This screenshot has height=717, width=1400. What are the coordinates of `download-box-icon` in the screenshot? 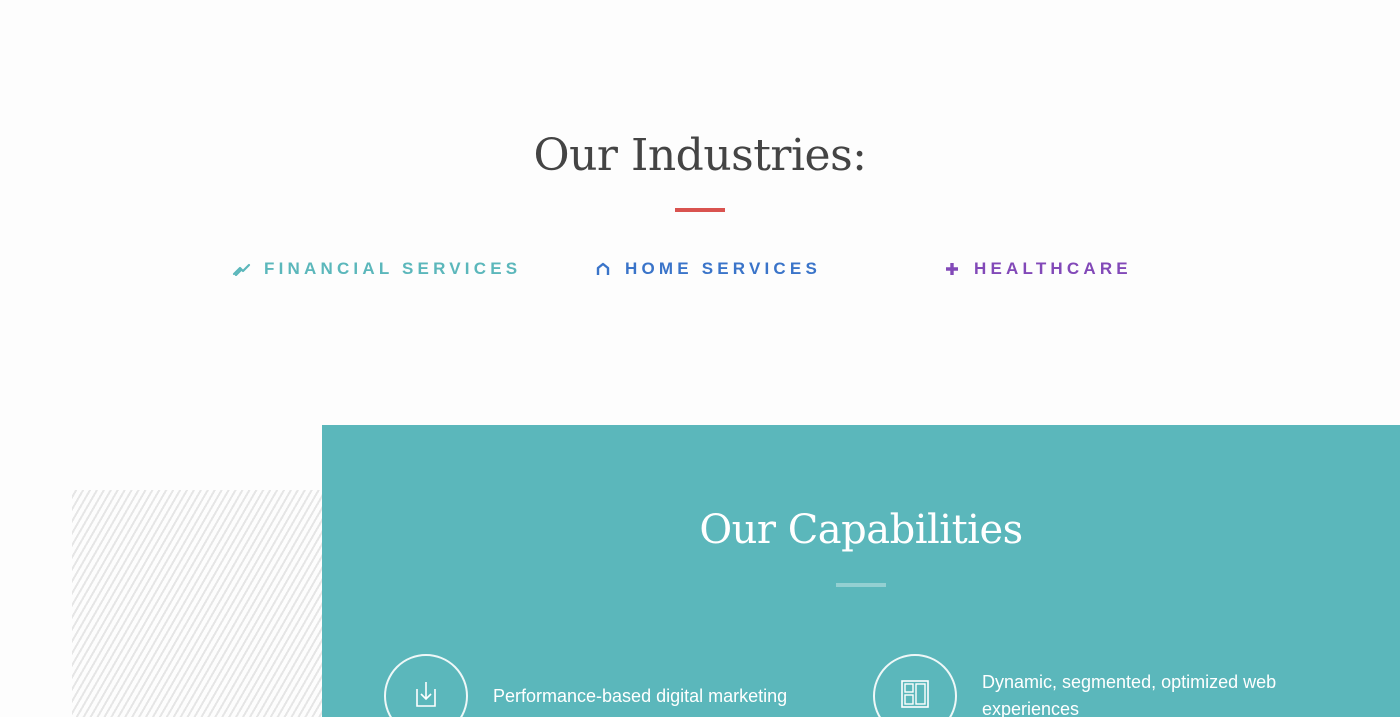 It's located at (426, 696).